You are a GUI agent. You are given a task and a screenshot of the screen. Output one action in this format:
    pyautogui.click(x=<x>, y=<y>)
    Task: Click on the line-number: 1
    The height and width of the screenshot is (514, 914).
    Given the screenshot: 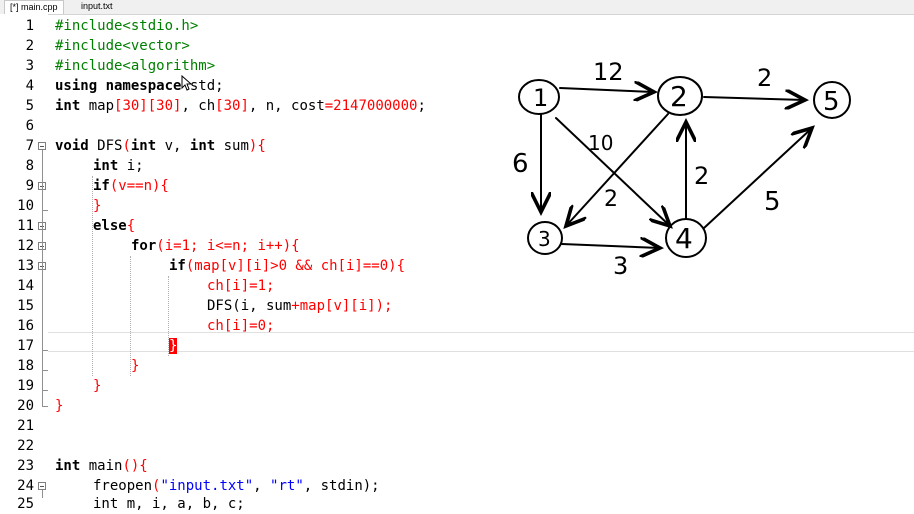 What is the action you would take?
    pyautogui.click(x=29, y=26)
    